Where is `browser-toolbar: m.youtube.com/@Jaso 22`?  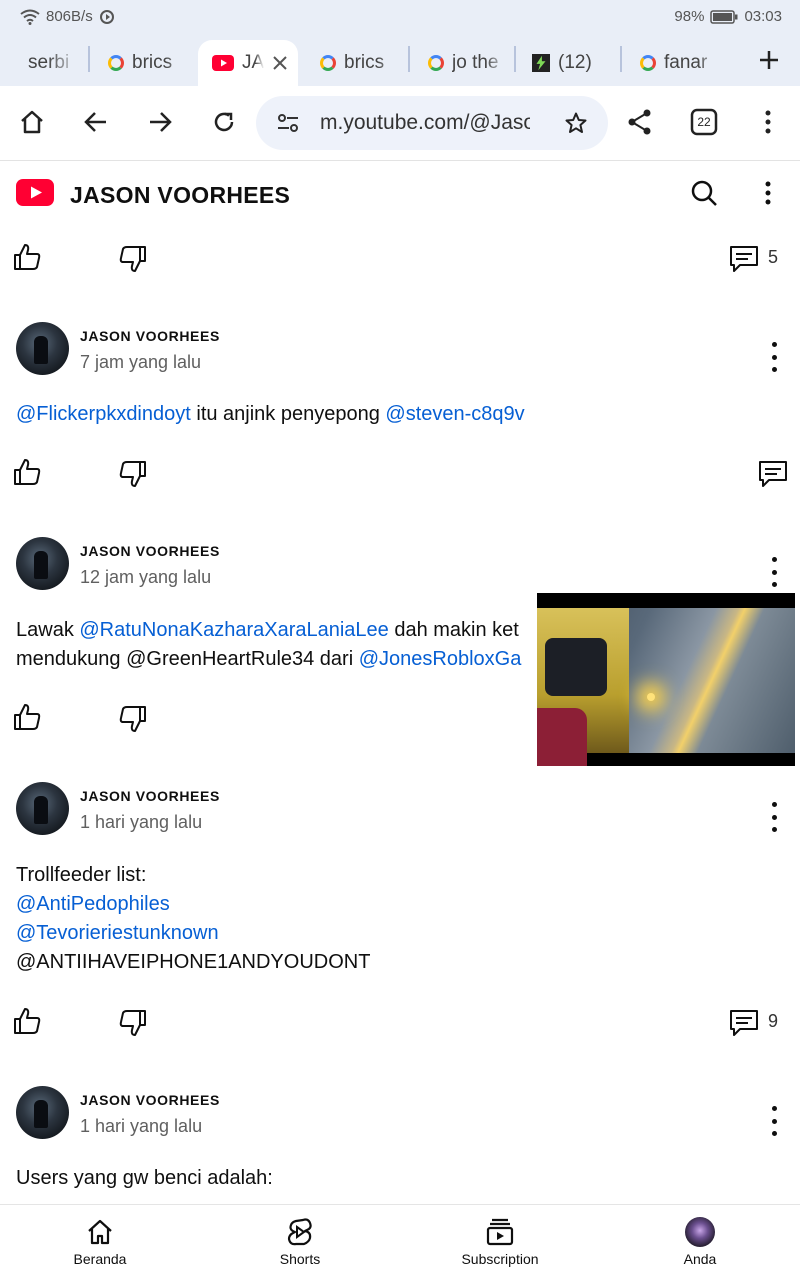 browser-toolbar: m.youtube.com/@Jaso 22 is located at coordinates (400, 123).